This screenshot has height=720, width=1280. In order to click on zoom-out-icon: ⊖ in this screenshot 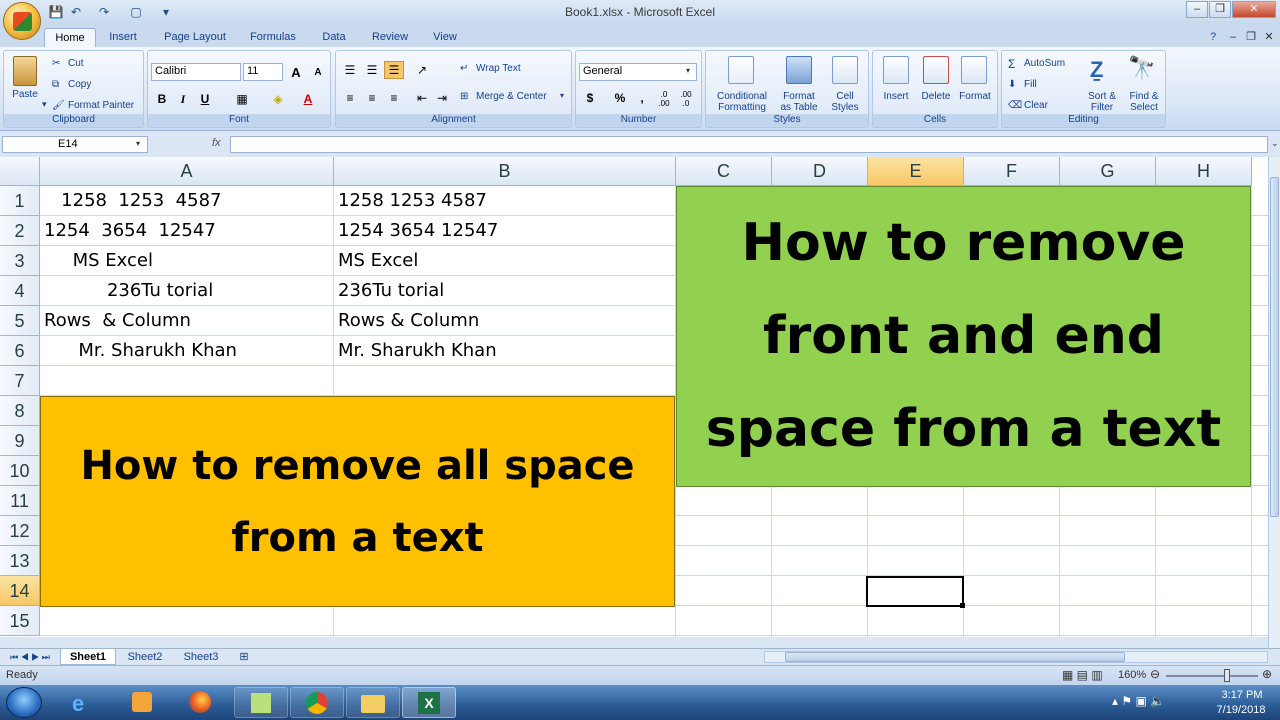, I will do `click(1155, 674)`.